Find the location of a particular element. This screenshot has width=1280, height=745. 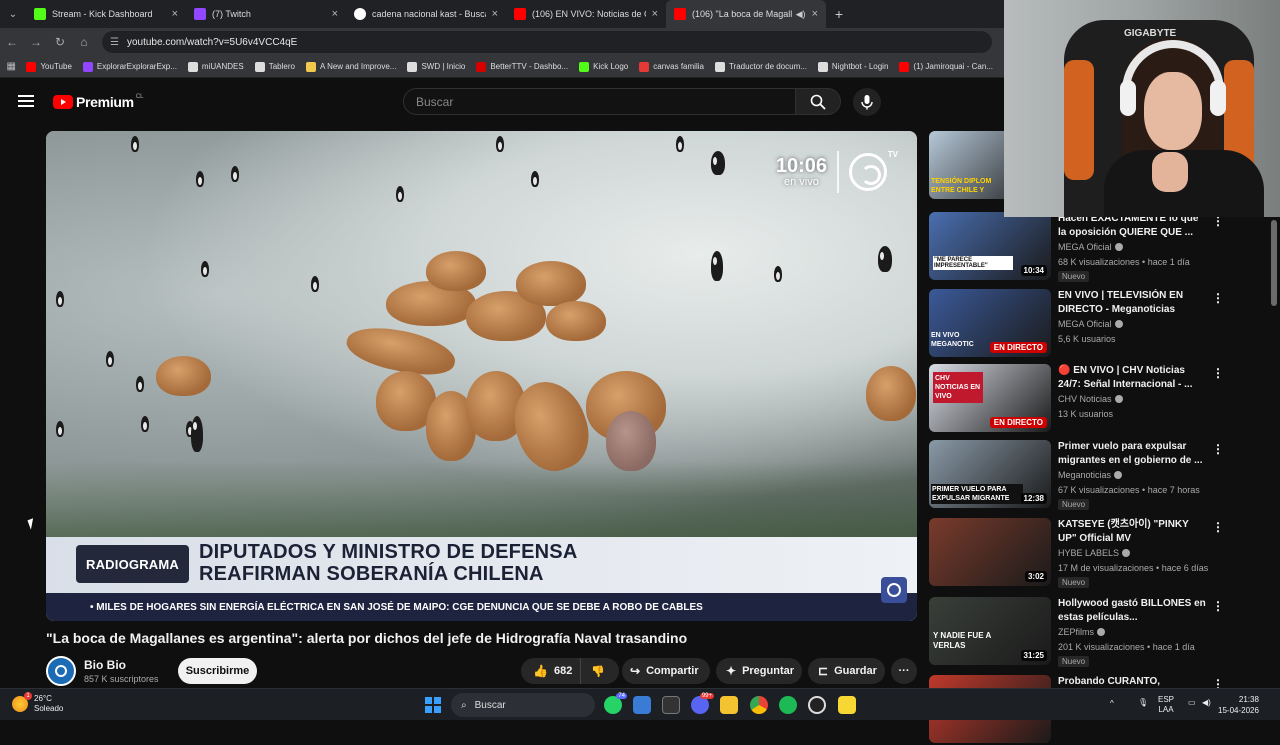

dislike-button: 👎 is located at coordinates (593, 671).